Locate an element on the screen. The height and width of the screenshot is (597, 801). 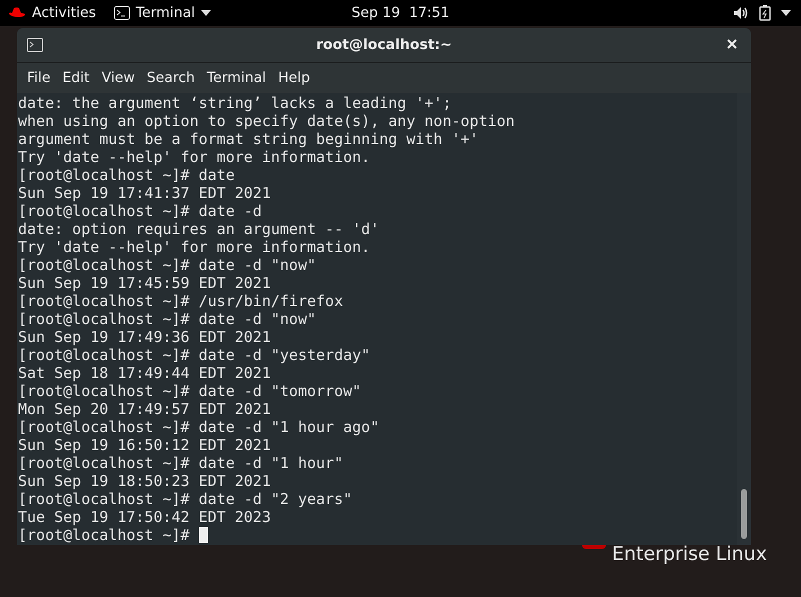
terminal-line: [root@localhost ~]# date -d "1 hour ago" is located at coordinates (199, 427).